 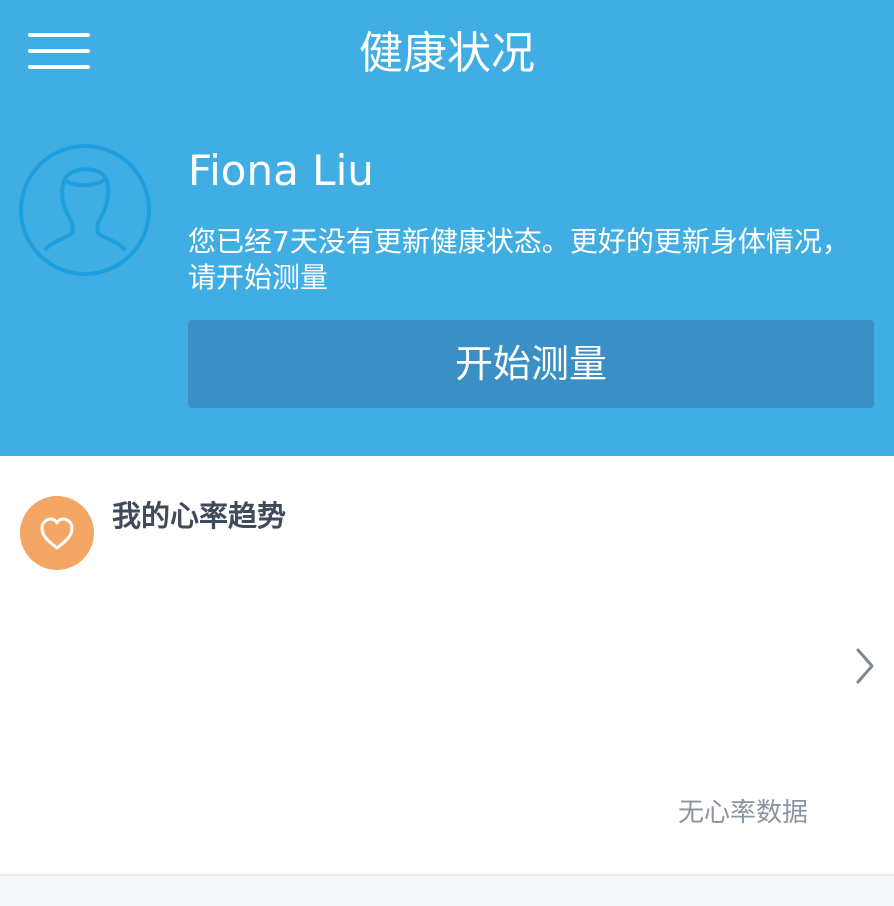 What do you see at coordinates (742, 813) in the screenshot?
I see `empty-state-text: 无心率数据` at bounding box center [742, 813].